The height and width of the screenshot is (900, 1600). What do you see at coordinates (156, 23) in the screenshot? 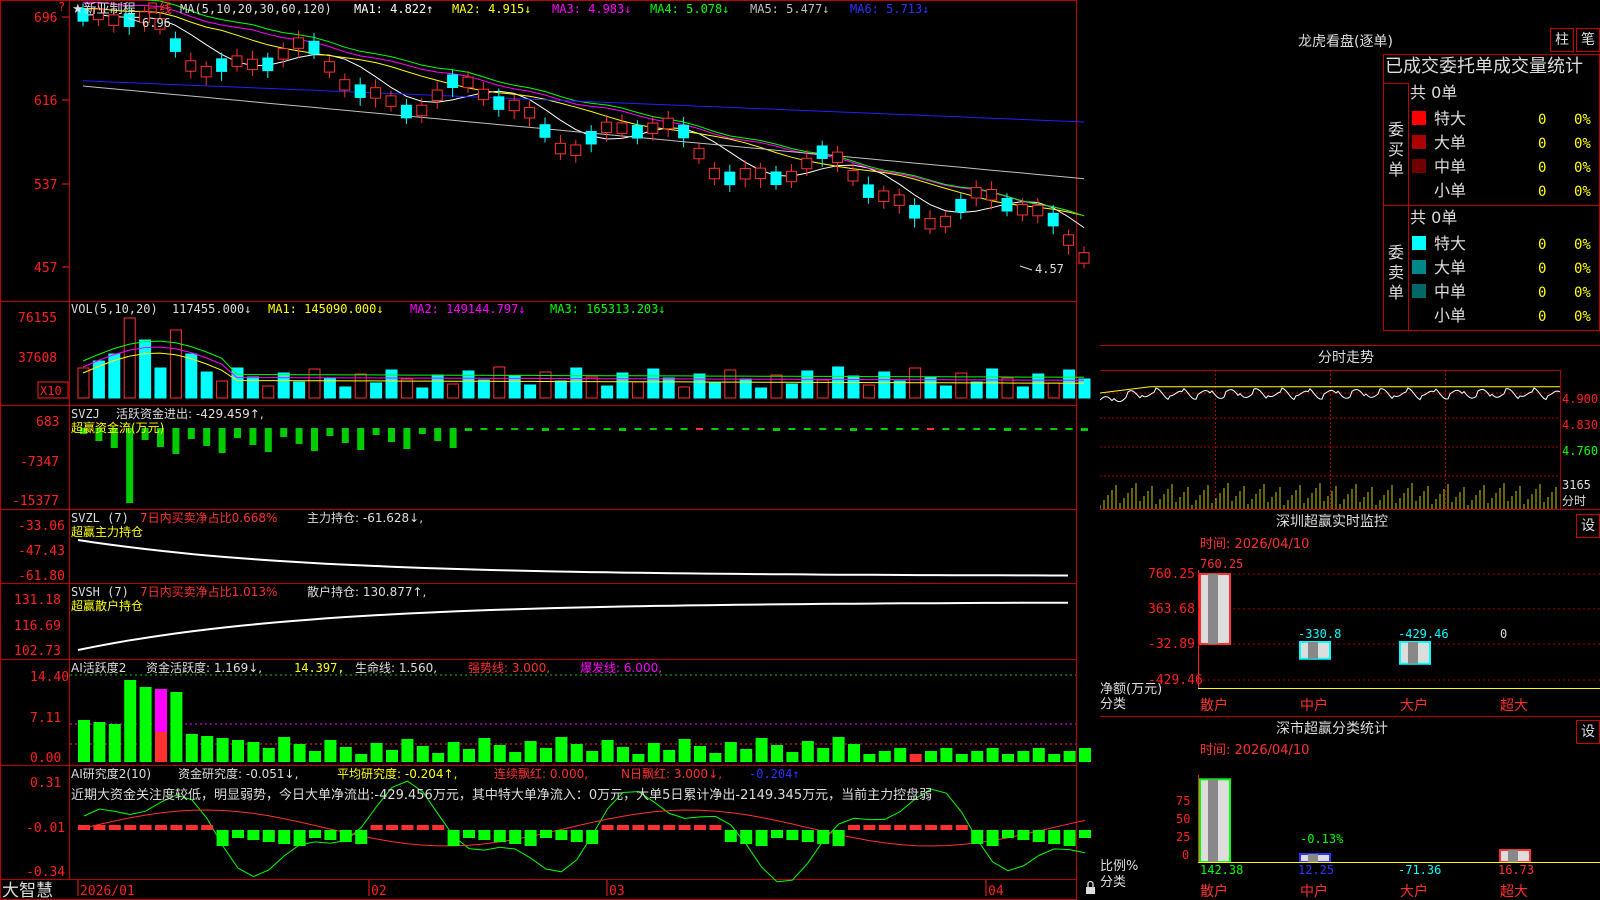
I see `high-label: 6.96` at bounding box center [156, 23].